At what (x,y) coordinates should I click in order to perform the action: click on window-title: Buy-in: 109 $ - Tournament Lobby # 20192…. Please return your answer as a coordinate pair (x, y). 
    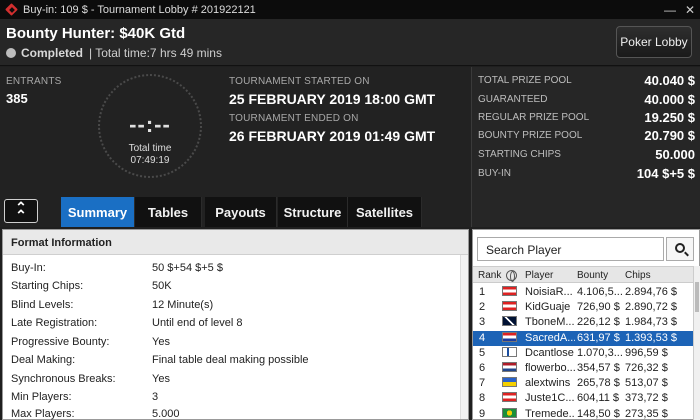
    Looking at the image, I should click on (139, 9).